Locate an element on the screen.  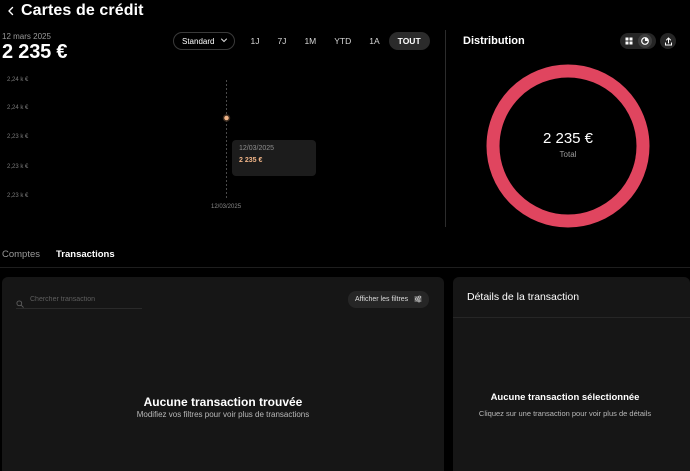
range-button-1m: 1M is located at coordinates (310, 41).